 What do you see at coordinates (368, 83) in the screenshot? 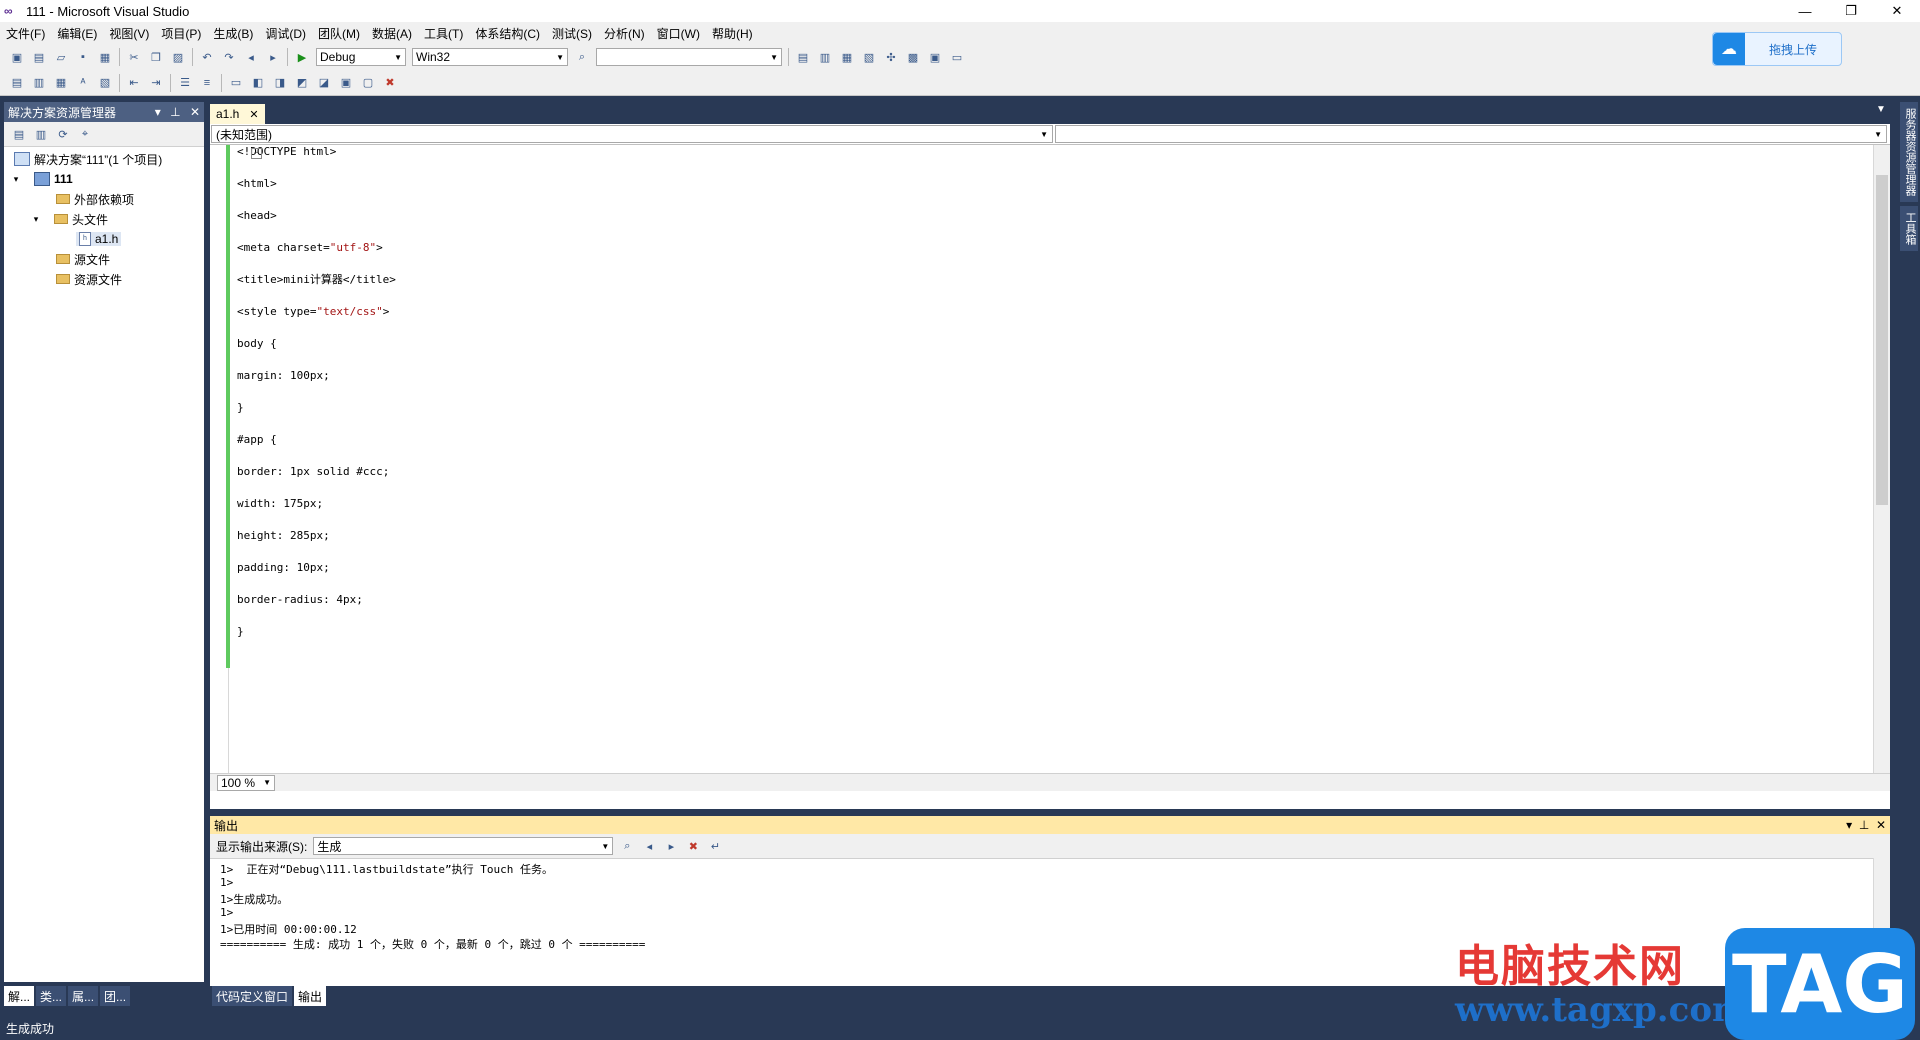
I see `next-bookmark-doc-icon: ▢` at bounding box center [368, 83].